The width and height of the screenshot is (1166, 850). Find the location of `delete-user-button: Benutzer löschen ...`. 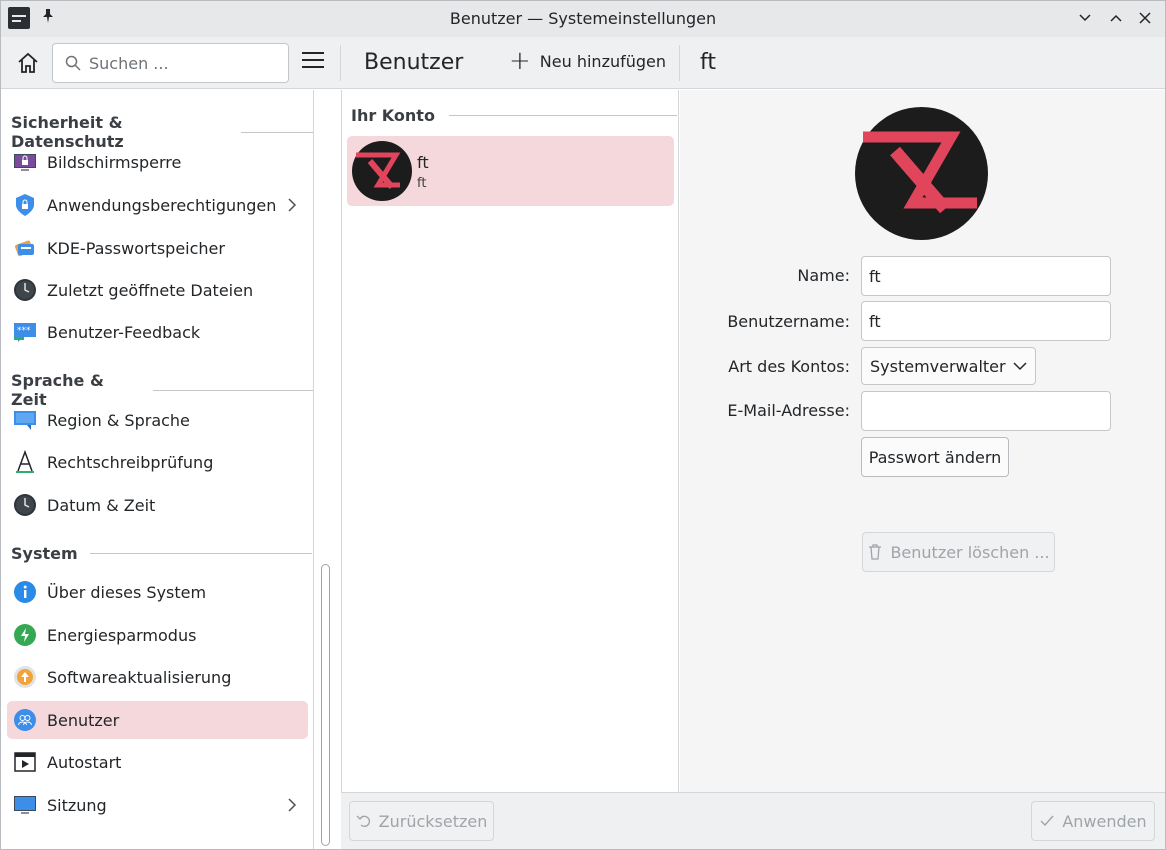

delete-user-button: Benutzer löschen ... is located at coordinates (958, 552).